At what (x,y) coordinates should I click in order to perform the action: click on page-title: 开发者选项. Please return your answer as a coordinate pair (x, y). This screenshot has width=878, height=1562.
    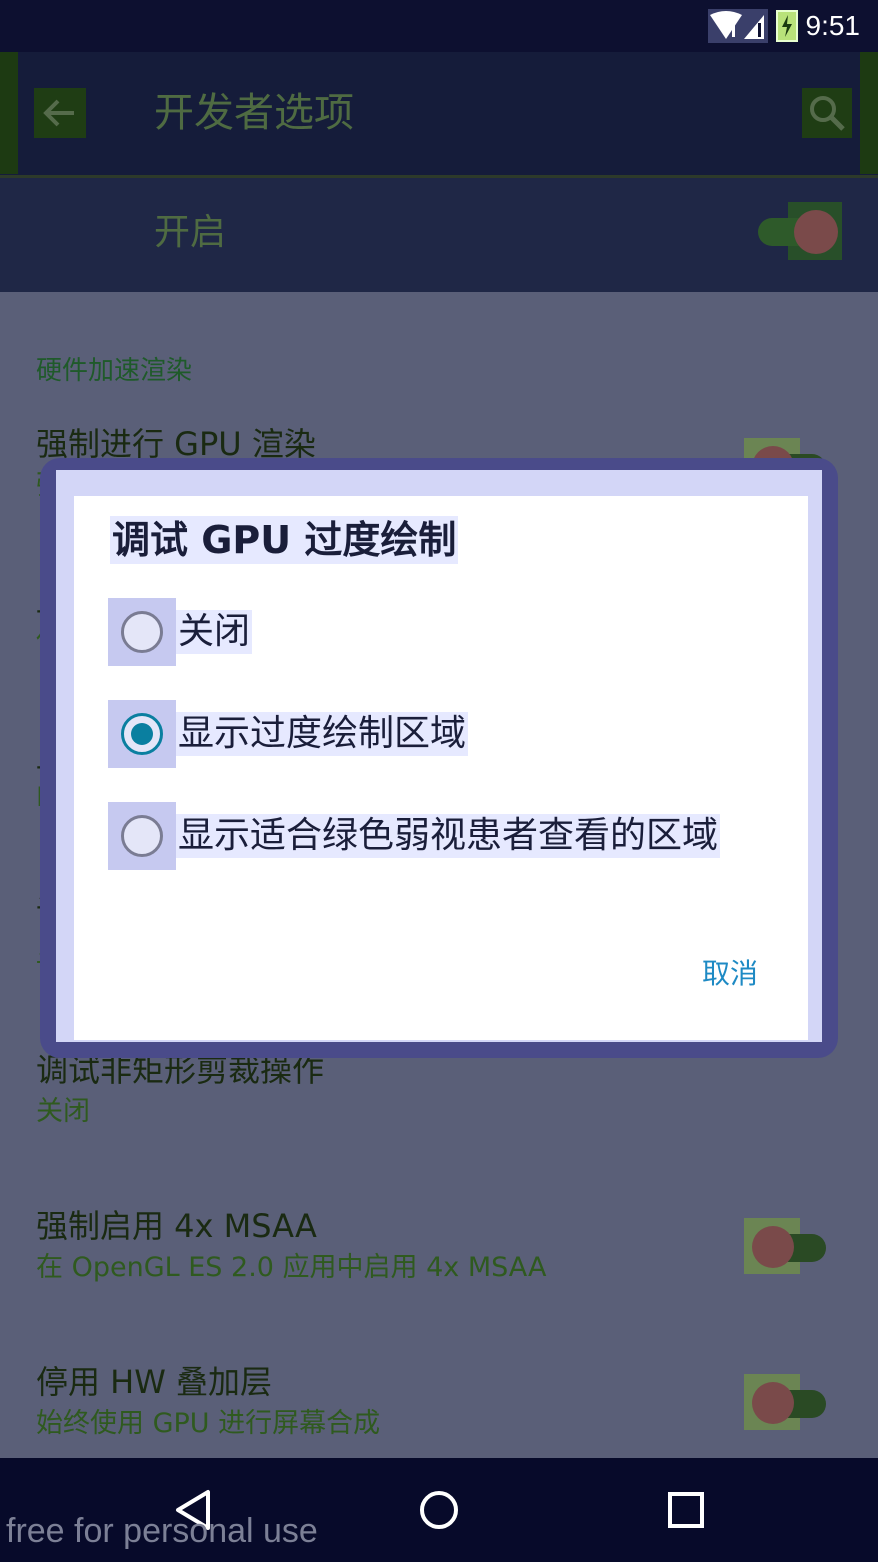
    Looking at the image, I should click on (254, 113).